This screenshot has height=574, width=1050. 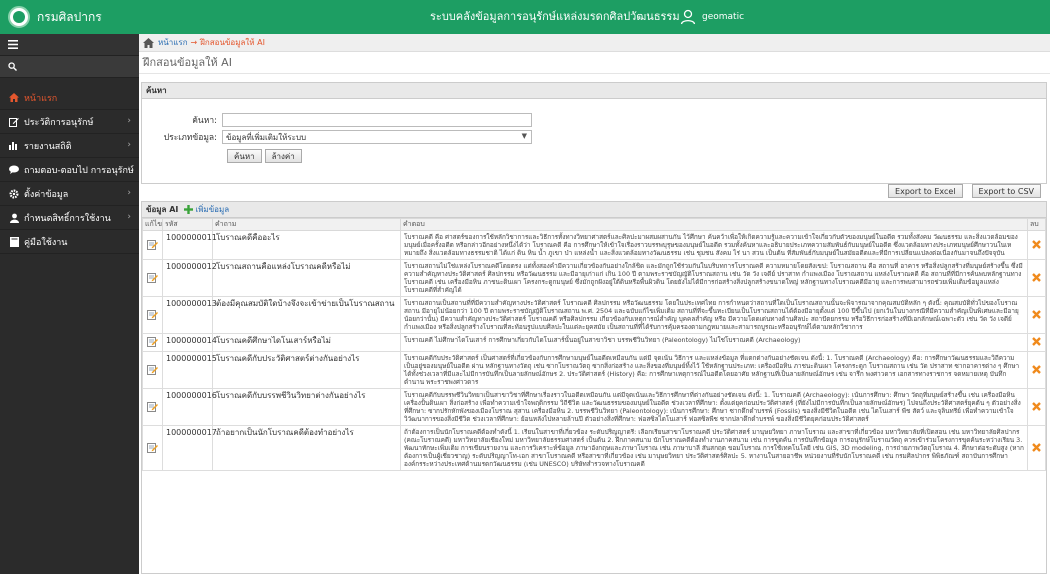 What do you see at coordinates (594, 91) in the screenshot?
I see `search-panel-title: ค้นหา` at bounding box center [594, 91].